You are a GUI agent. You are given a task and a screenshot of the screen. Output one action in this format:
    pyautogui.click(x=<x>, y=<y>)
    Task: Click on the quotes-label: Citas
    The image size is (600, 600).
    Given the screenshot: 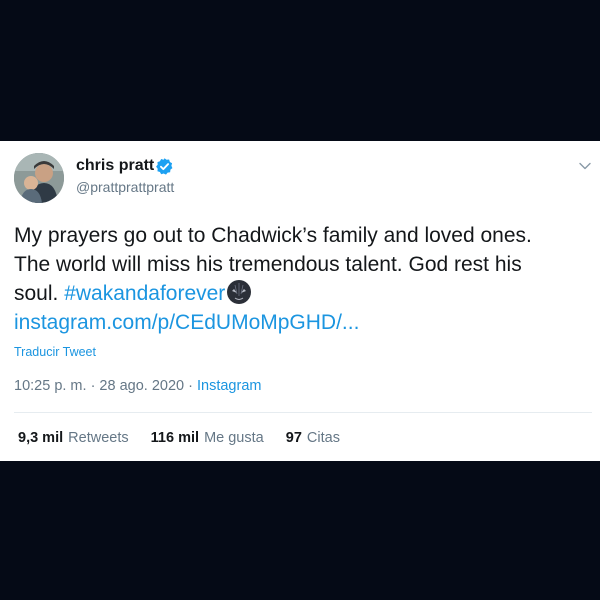 What is the action you would take?
    pyautogui.click(x=323, y=438)
    